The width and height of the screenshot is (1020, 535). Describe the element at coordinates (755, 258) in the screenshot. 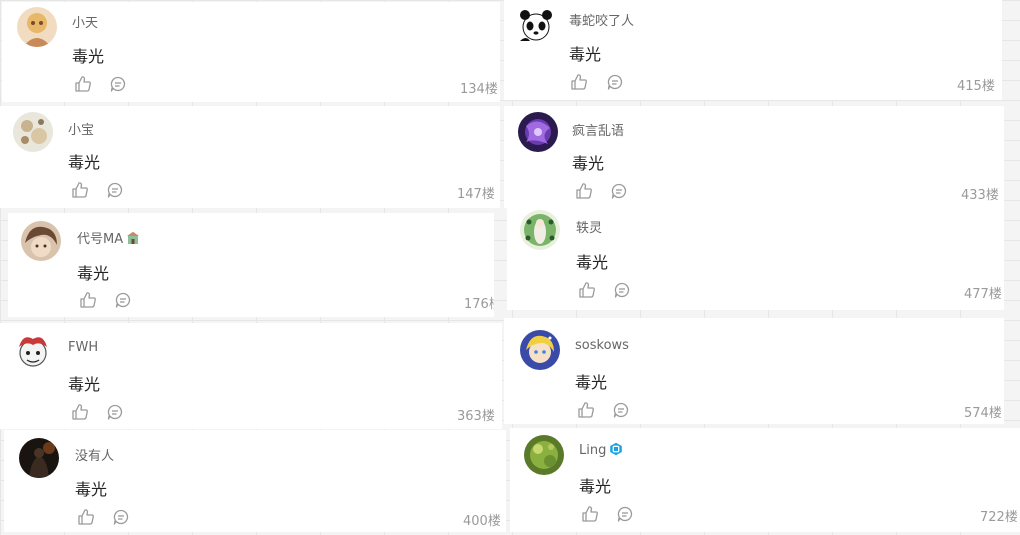

I see `comment-card: 轶灵 毒光 477楼` at that location.